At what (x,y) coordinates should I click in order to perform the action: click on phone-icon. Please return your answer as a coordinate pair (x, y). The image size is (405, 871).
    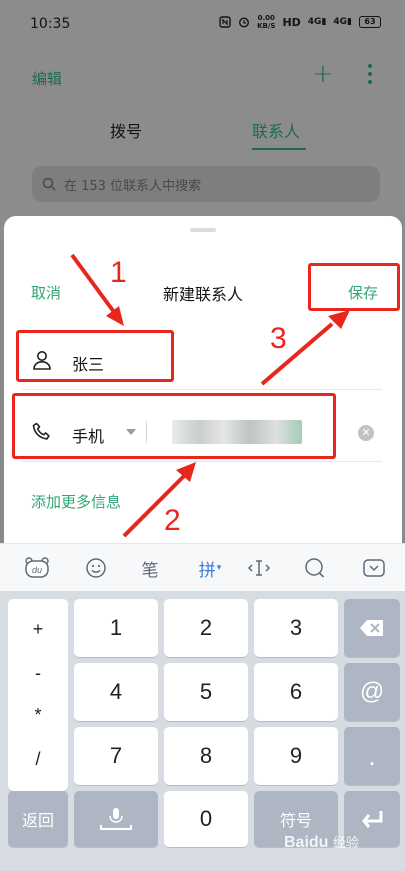
    Looking at the image, I should click on (41, 431).